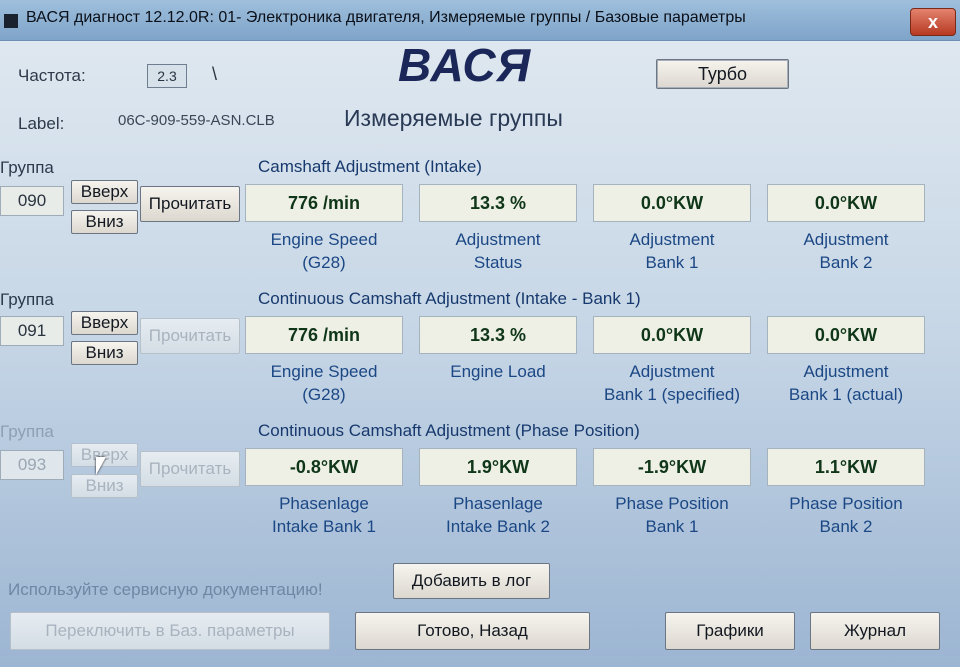 The width and height of the screenshot is (960, 667). I want to click on group-3-caption-4: Phase Position Bank 2, so click(846, 515).